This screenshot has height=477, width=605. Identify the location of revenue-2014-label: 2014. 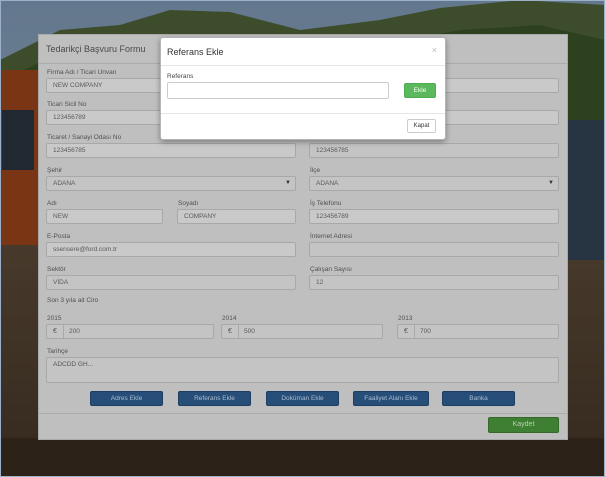
(229, 318).